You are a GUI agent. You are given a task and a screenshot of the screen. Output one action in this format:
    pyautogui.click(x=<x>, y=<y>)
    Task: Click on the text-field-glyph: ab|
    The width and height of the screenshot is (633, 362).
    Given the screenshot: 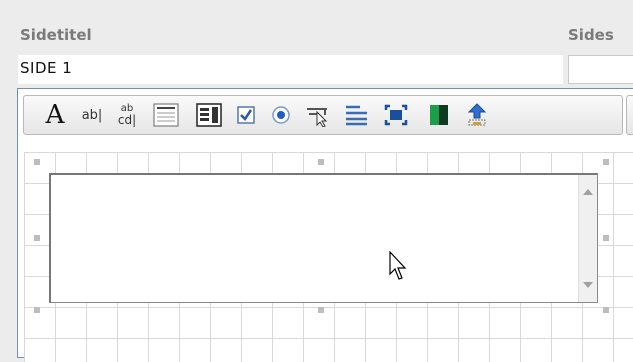 What is the action you would take?
    pyautogui.click(x=92, y=115)
    